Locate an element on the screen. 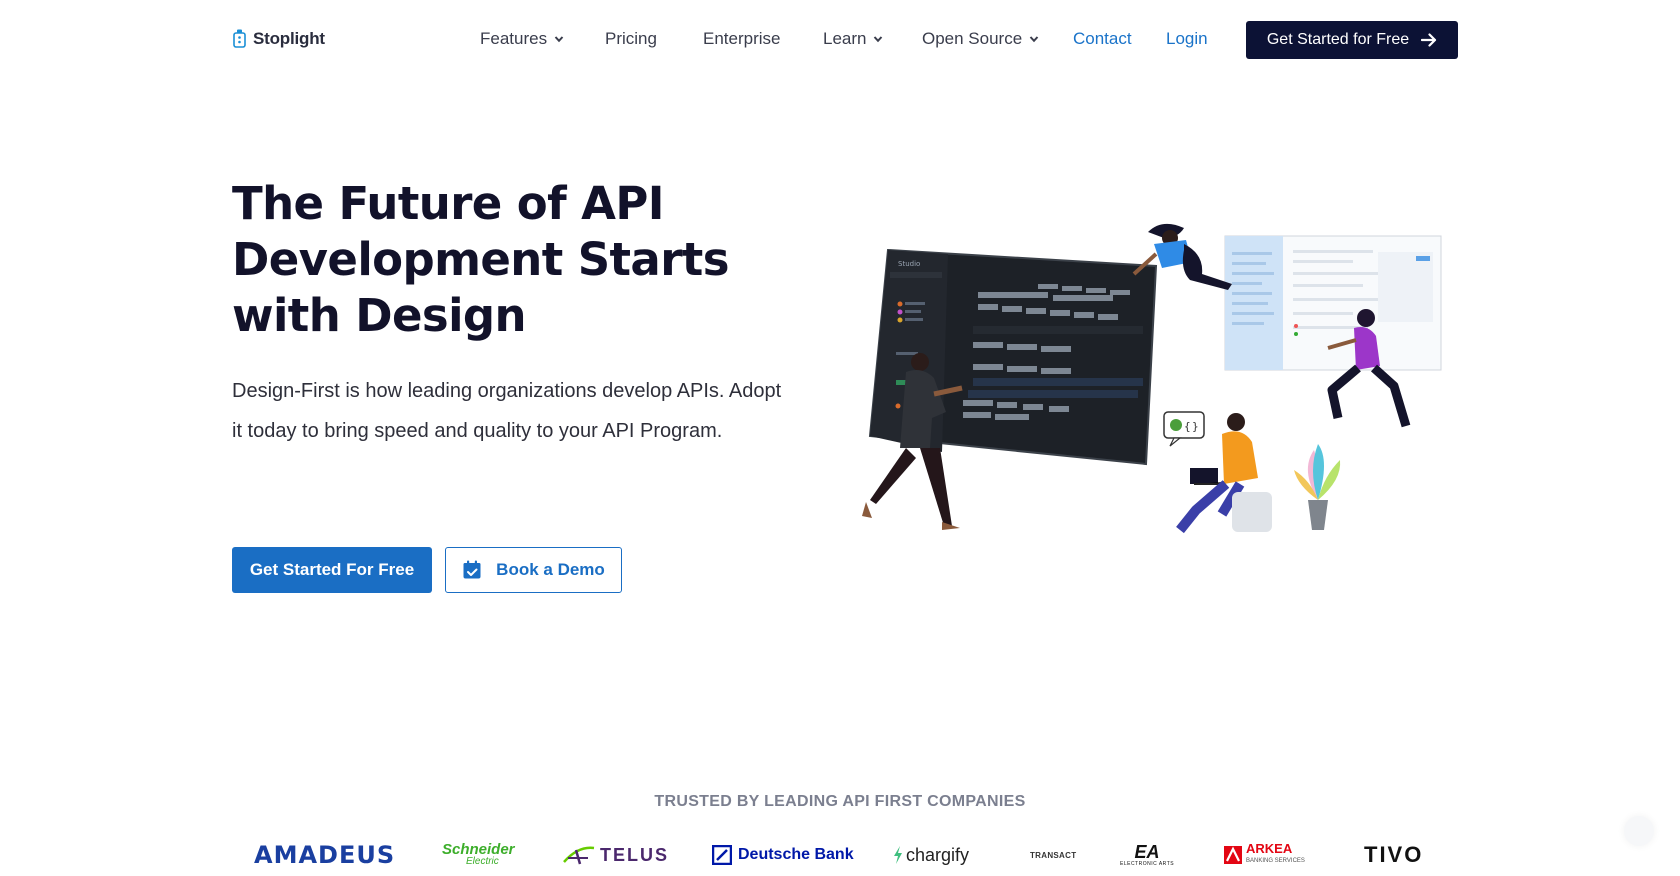 This screenshot has width=1680, height=876. nav-login-label: Login is located at coordinates (1187, 38).